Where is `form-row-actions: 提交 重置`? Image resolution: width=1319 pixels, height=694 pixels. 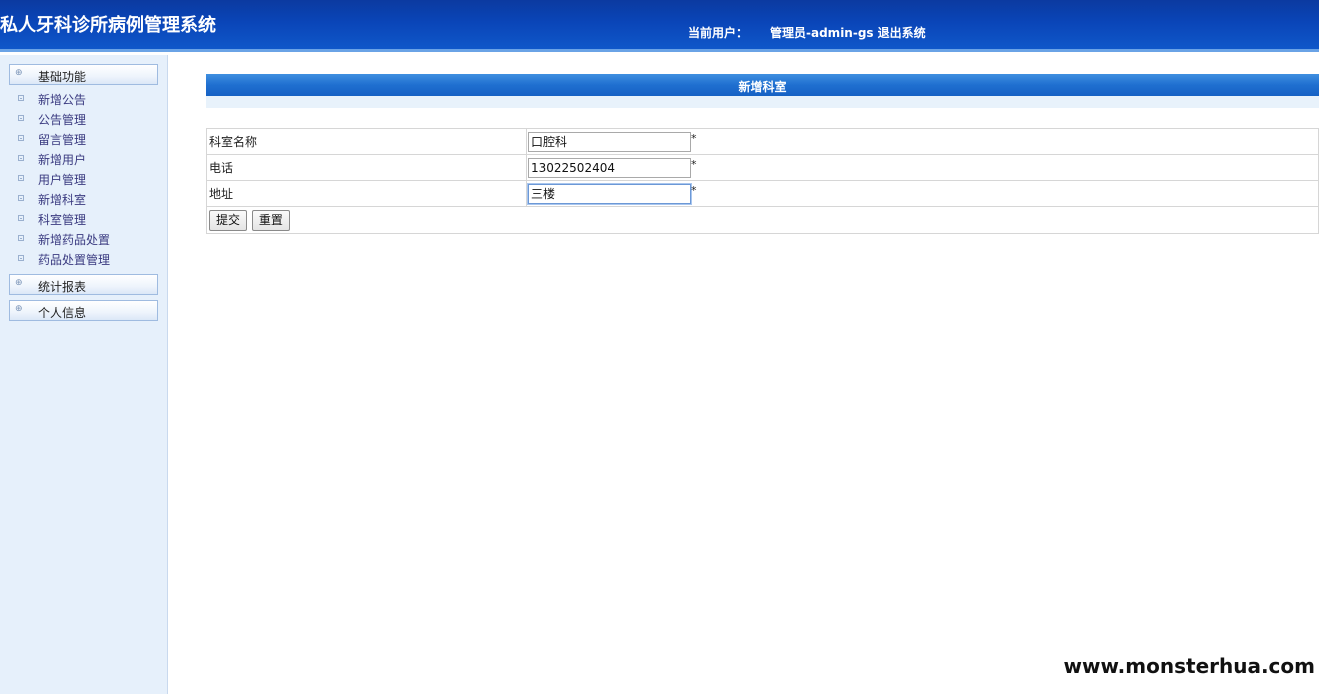
form-row-actions: 提交 重置 is located at coordinates (762, 220).